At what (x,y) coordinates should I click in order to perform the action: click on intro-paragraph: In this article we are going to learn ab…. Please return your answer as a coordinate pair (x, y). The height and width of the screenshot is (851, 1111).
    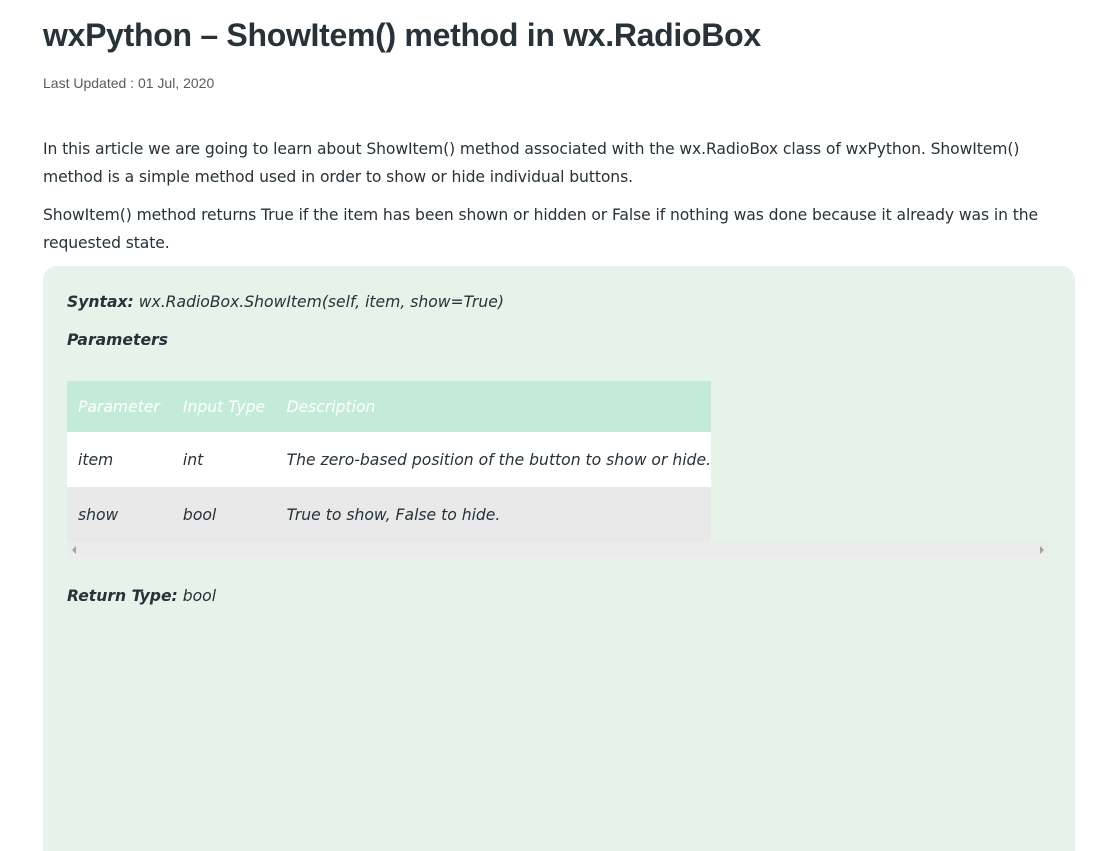
    Looking at the image, I should click on (531, 163).